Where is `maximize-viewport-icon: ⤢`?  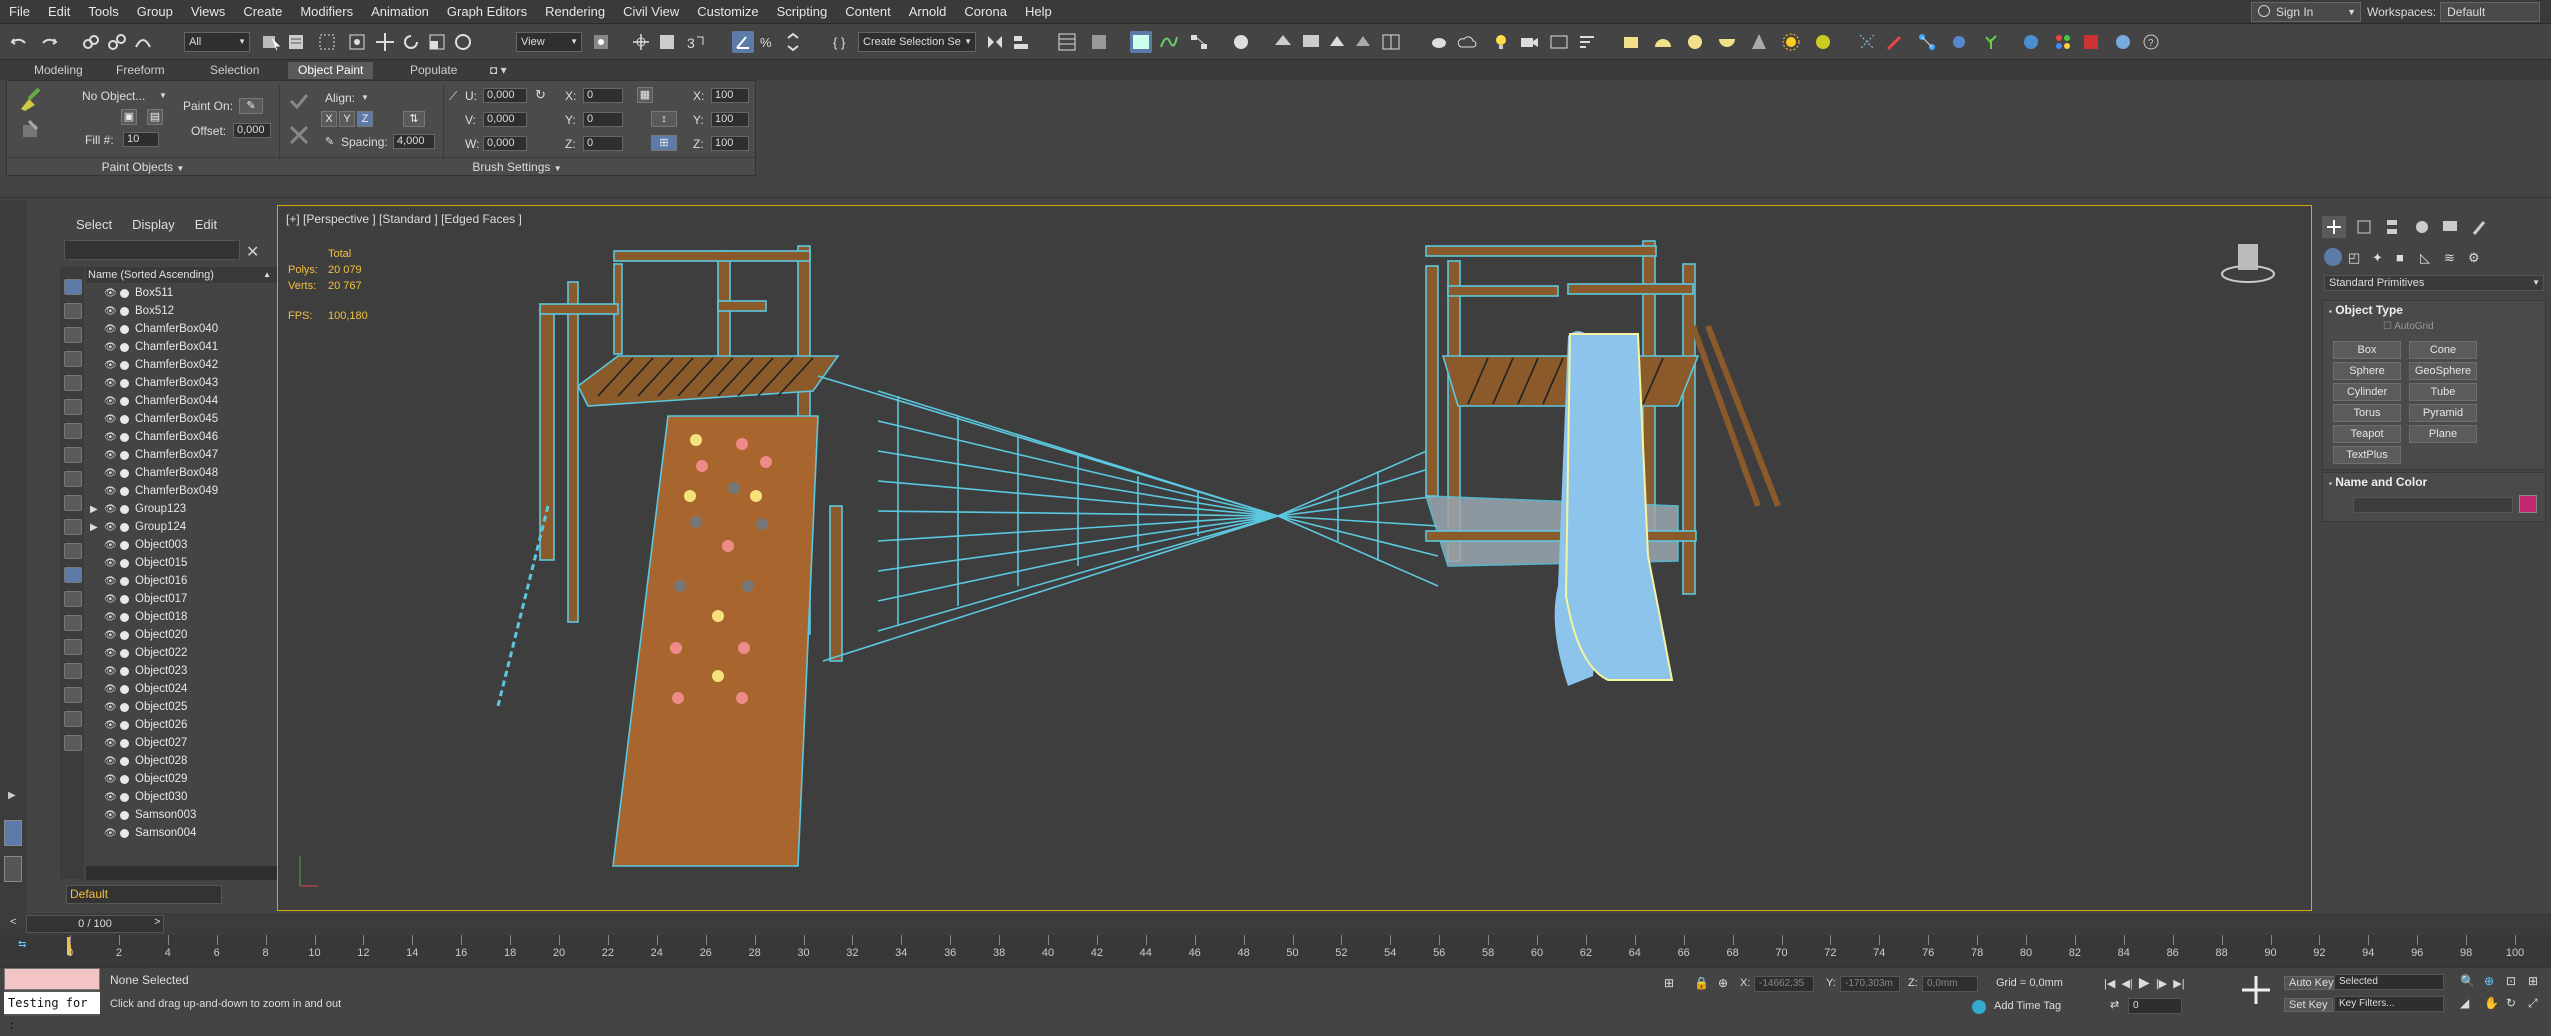
maximize-viewport-icon: ⤢ is located at coordinates (2533, 1003).